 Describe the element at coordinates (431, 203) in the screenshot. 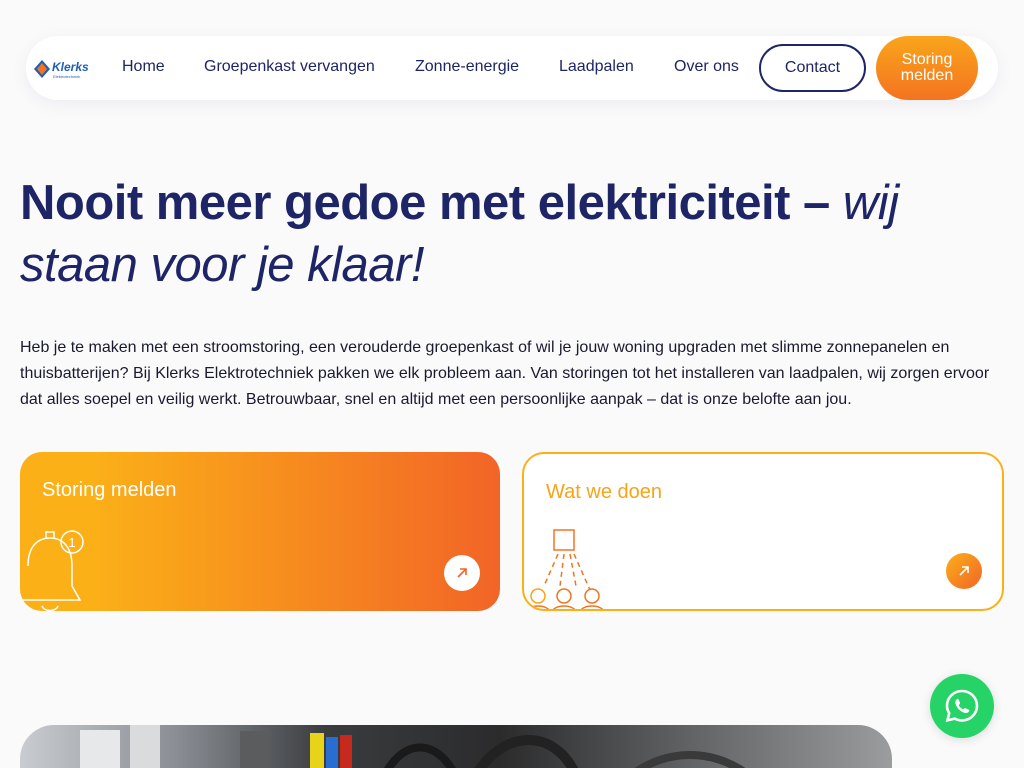

I see `hero-title-bold: Nooit meer gedoe met elektriciteit –` at that location.